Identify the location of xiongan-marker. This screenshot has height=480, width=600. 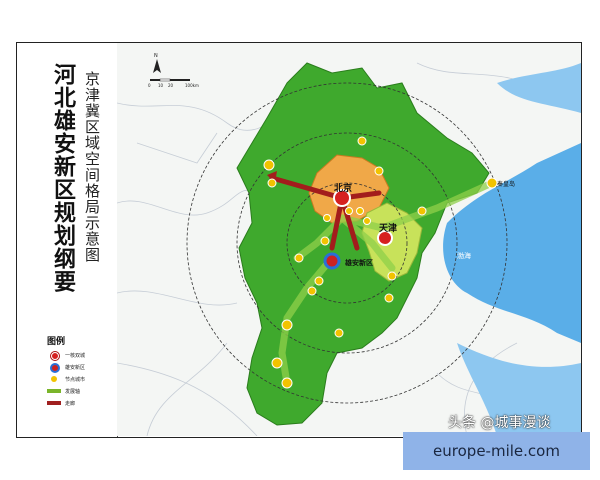
(332, 261).